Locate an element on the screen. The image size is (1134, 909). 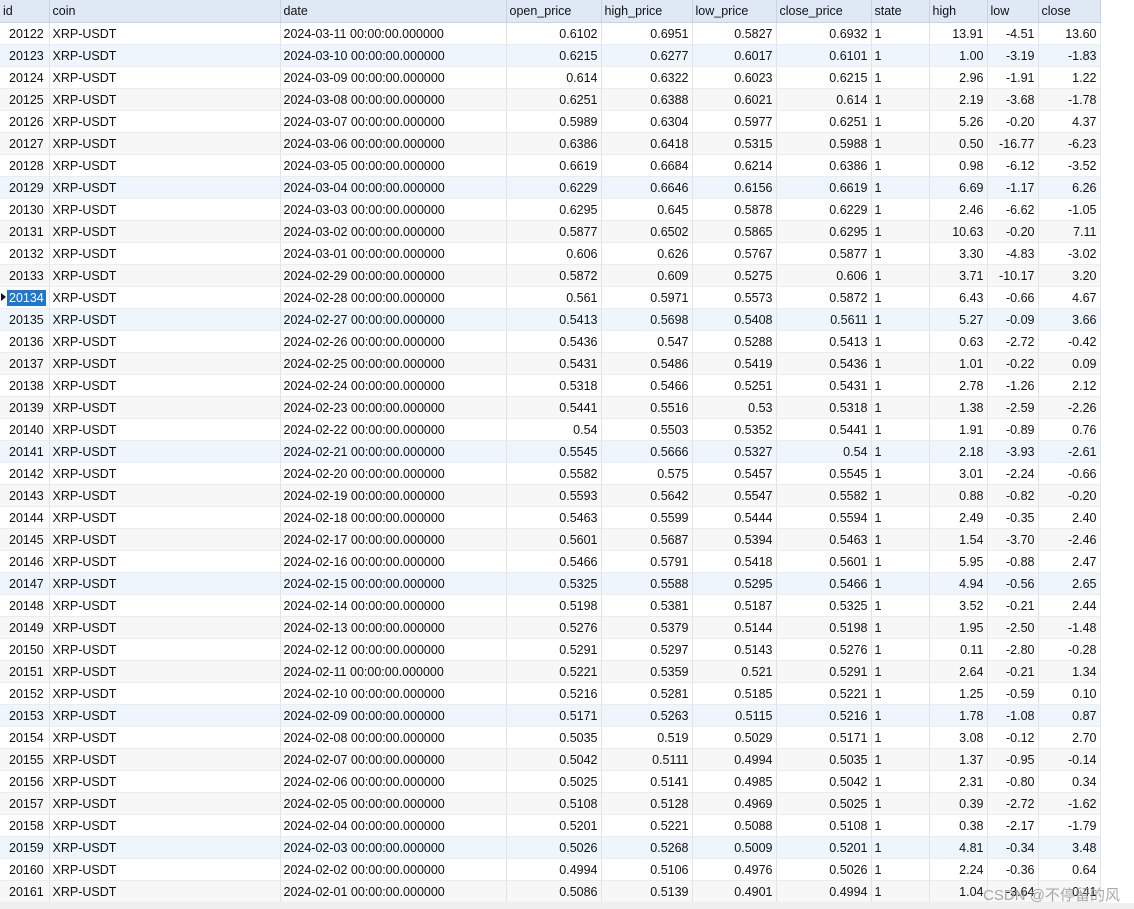
cell-close-price: 0.5601 is located at coordinates (824, 561).